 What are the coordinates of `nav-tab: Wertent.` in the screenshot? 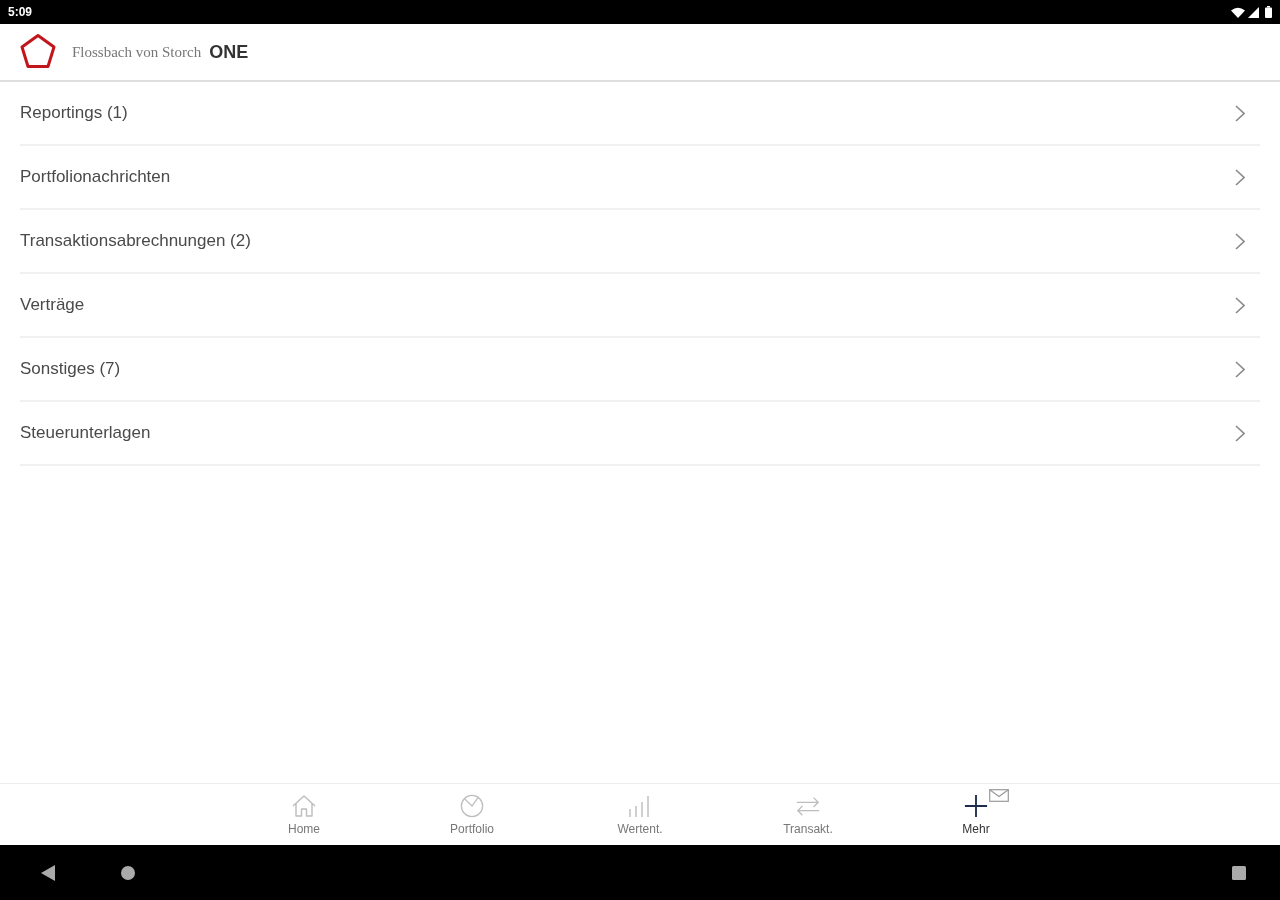 It's located at (640, 814).